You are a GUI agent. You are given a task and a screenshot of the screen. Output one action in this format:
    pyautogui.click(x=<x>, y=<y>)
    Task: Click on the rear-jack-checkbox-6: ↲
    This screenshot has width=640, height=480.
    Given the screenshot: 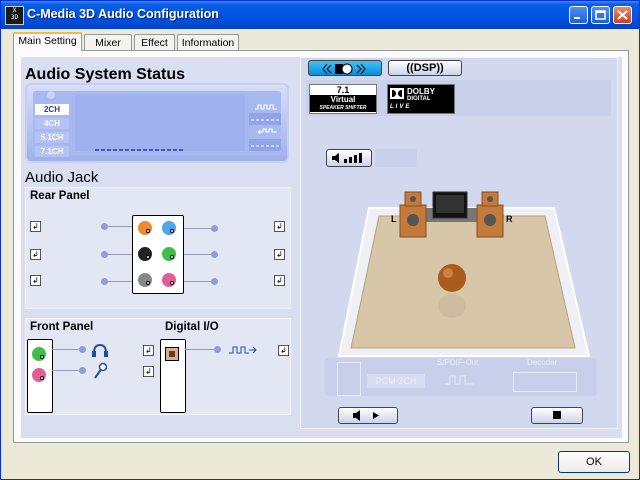 What is the action you would take?
    pyautogui.click(x=279, y=280)
    